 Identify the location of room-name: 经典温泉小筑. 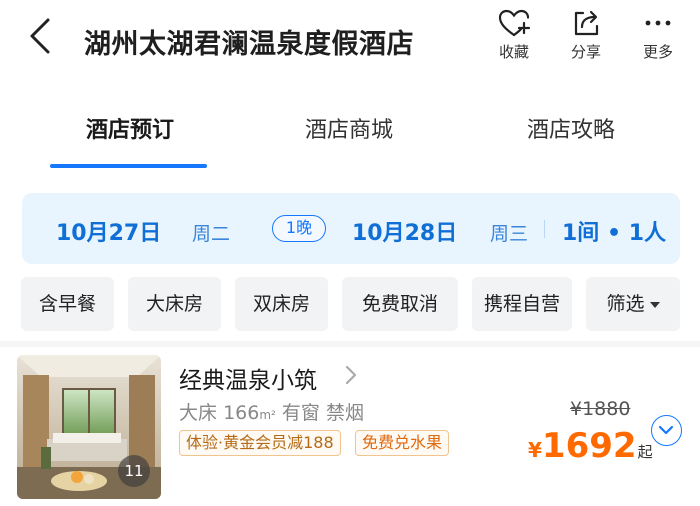
(248, 378).